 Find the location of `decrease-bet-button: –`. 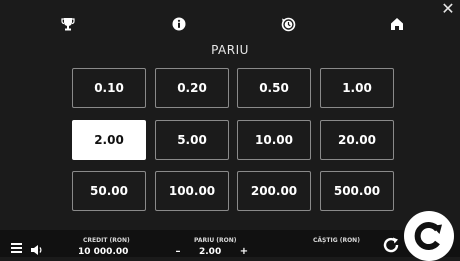

decrease-bet-button: – is located at coordinates (178, 252).